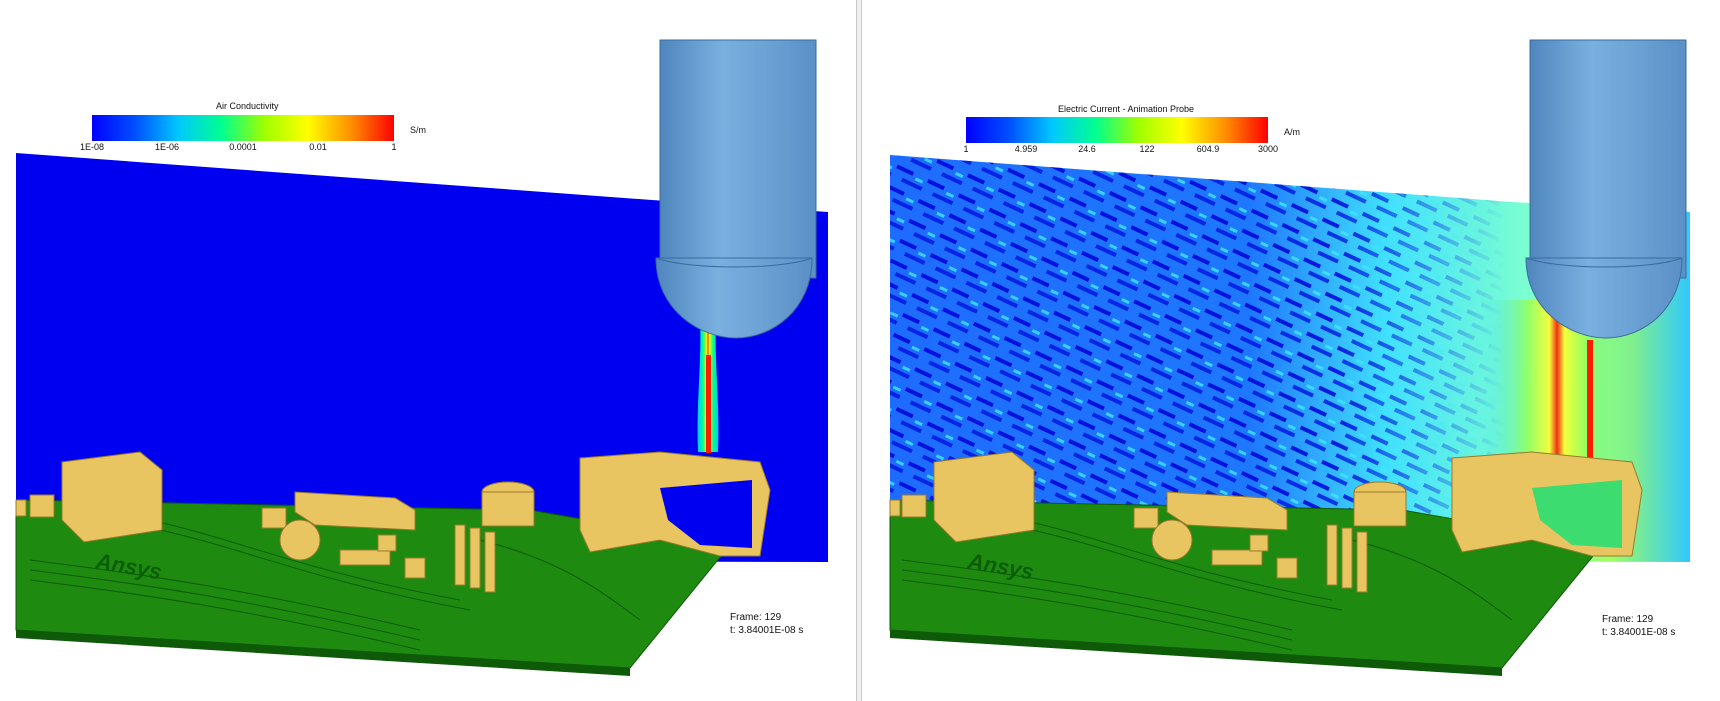 The width and height of the screenshot is (1720, 701). Describe the element at coordinates (1208, 149) in the screenshot. I see `legend-tick: 604.9` at that location.